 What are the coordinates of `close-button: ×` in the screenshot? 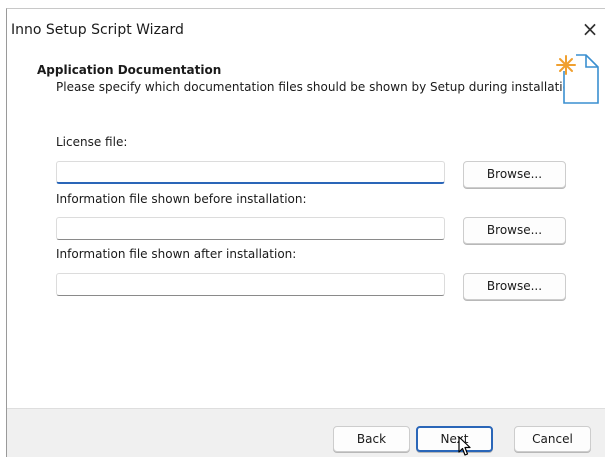 It's located at (590, 31).